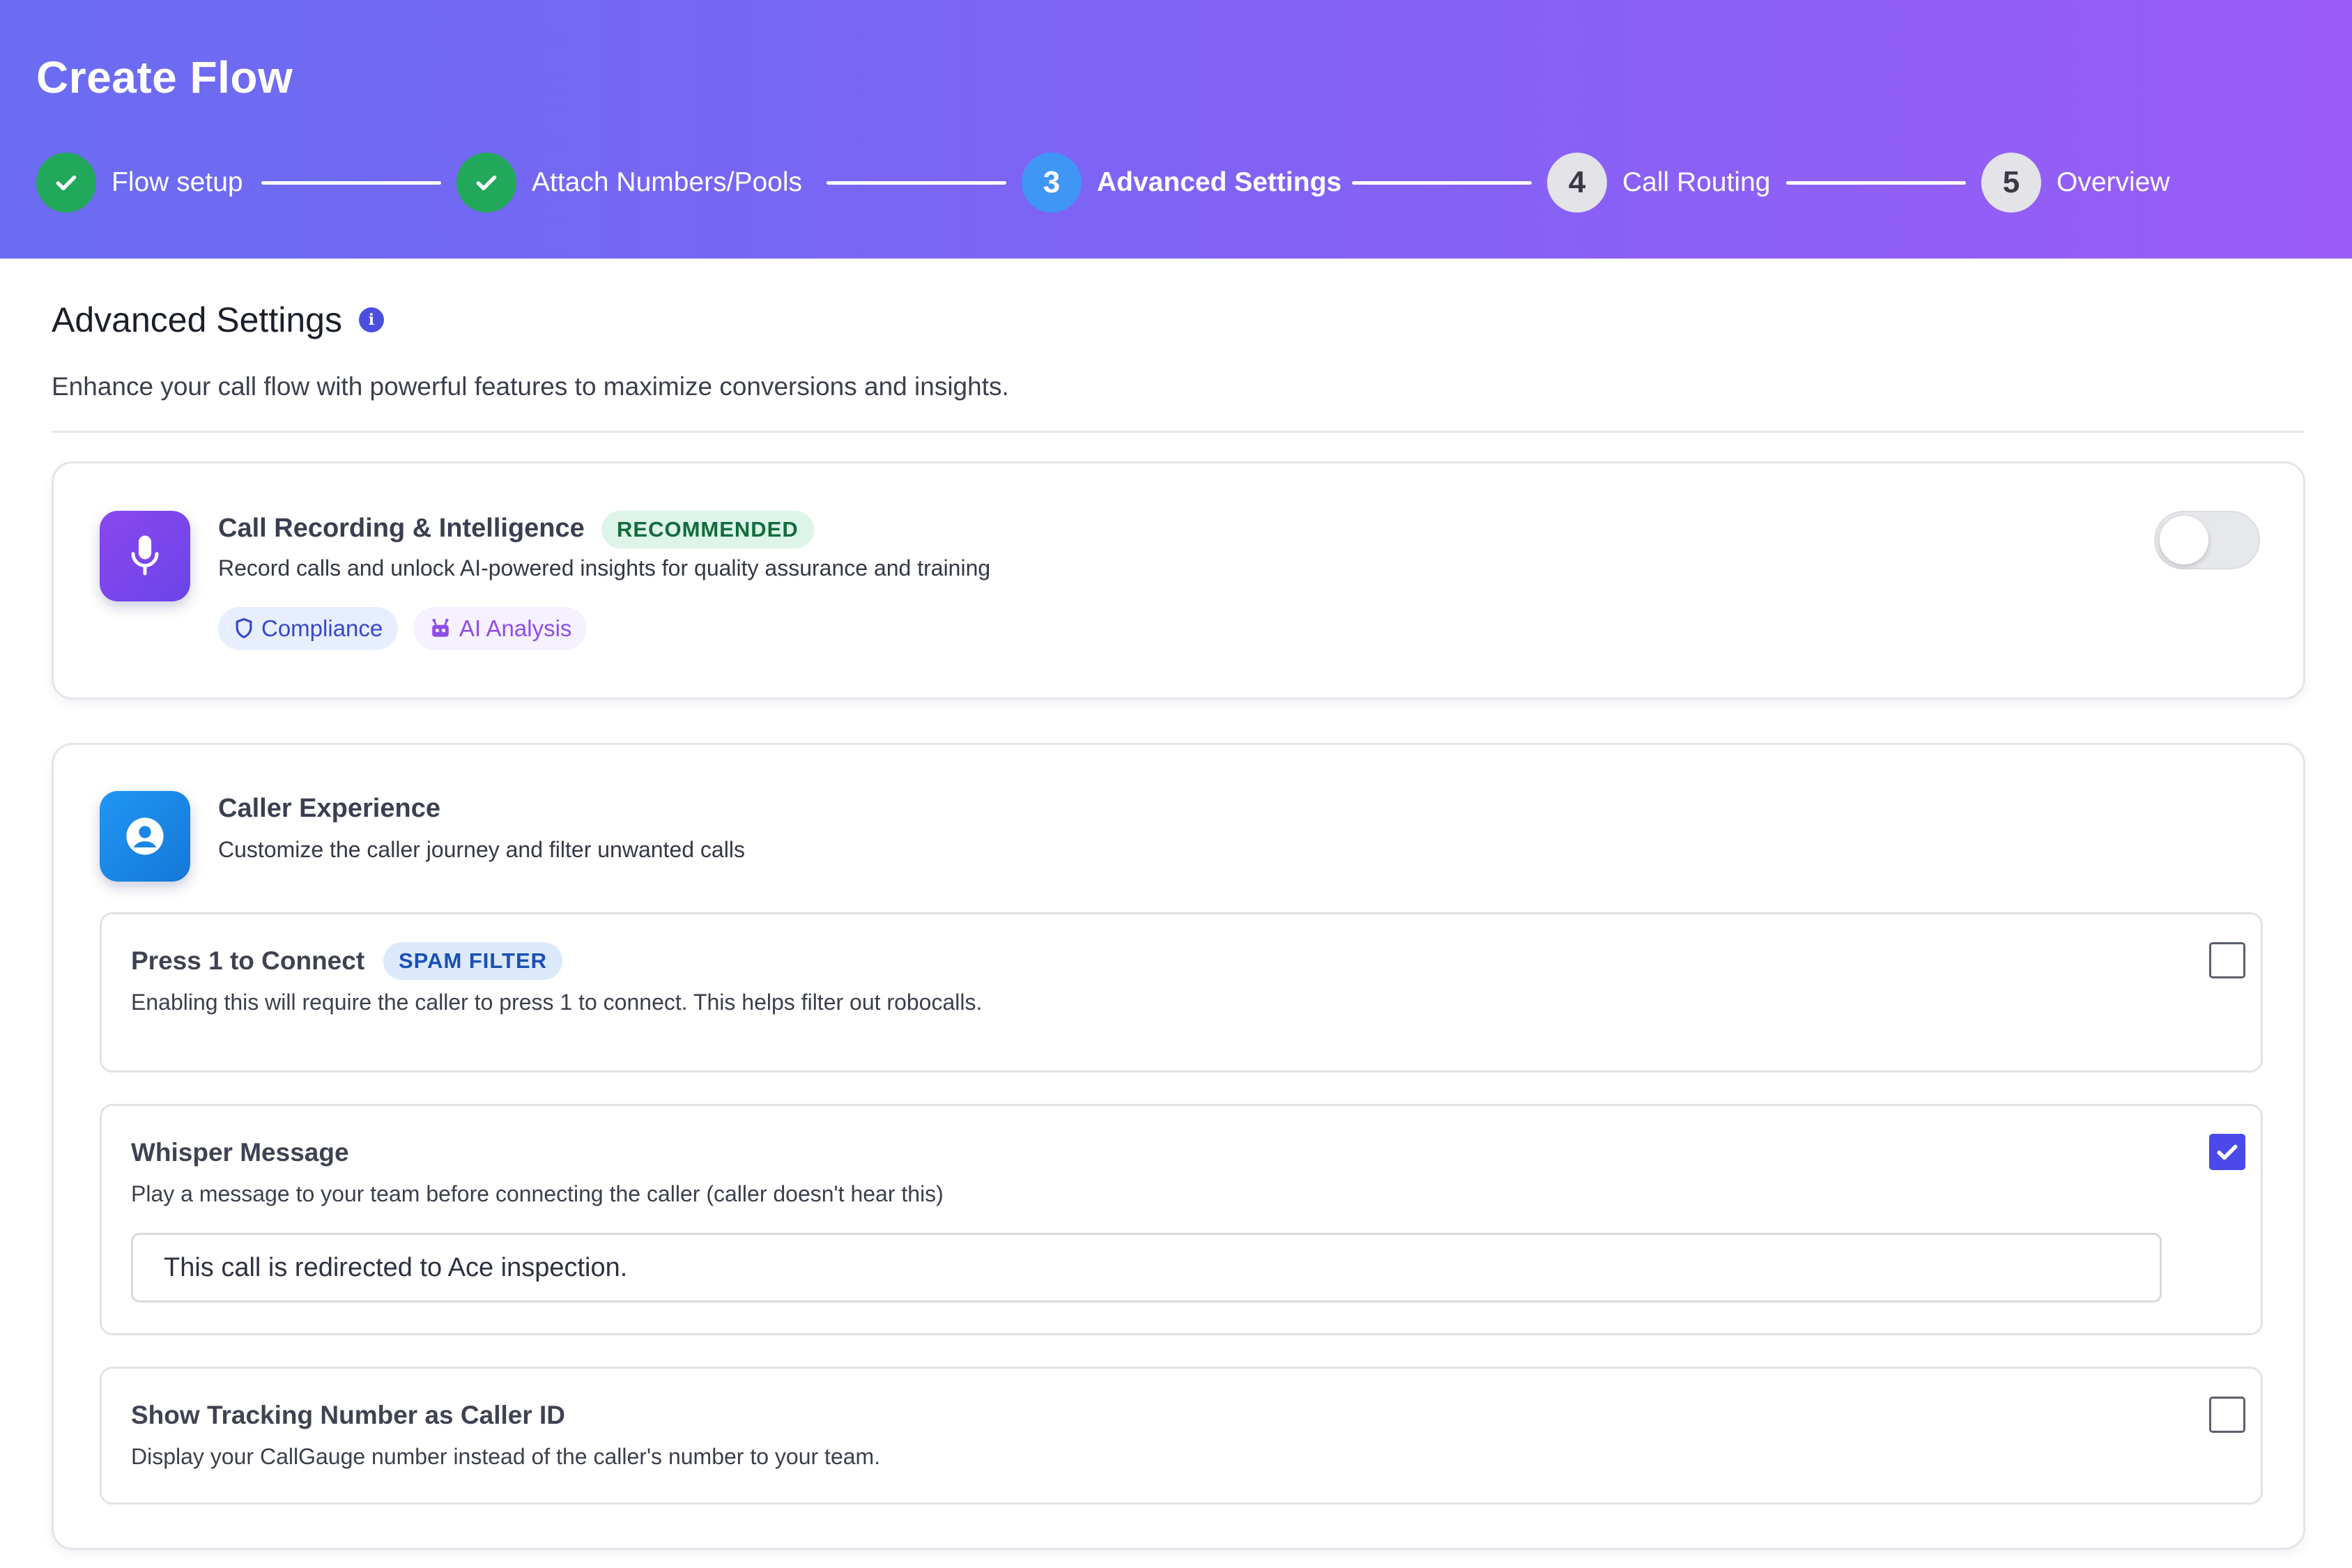  I want to click on step-label: Flow setup, so click(177, 182).